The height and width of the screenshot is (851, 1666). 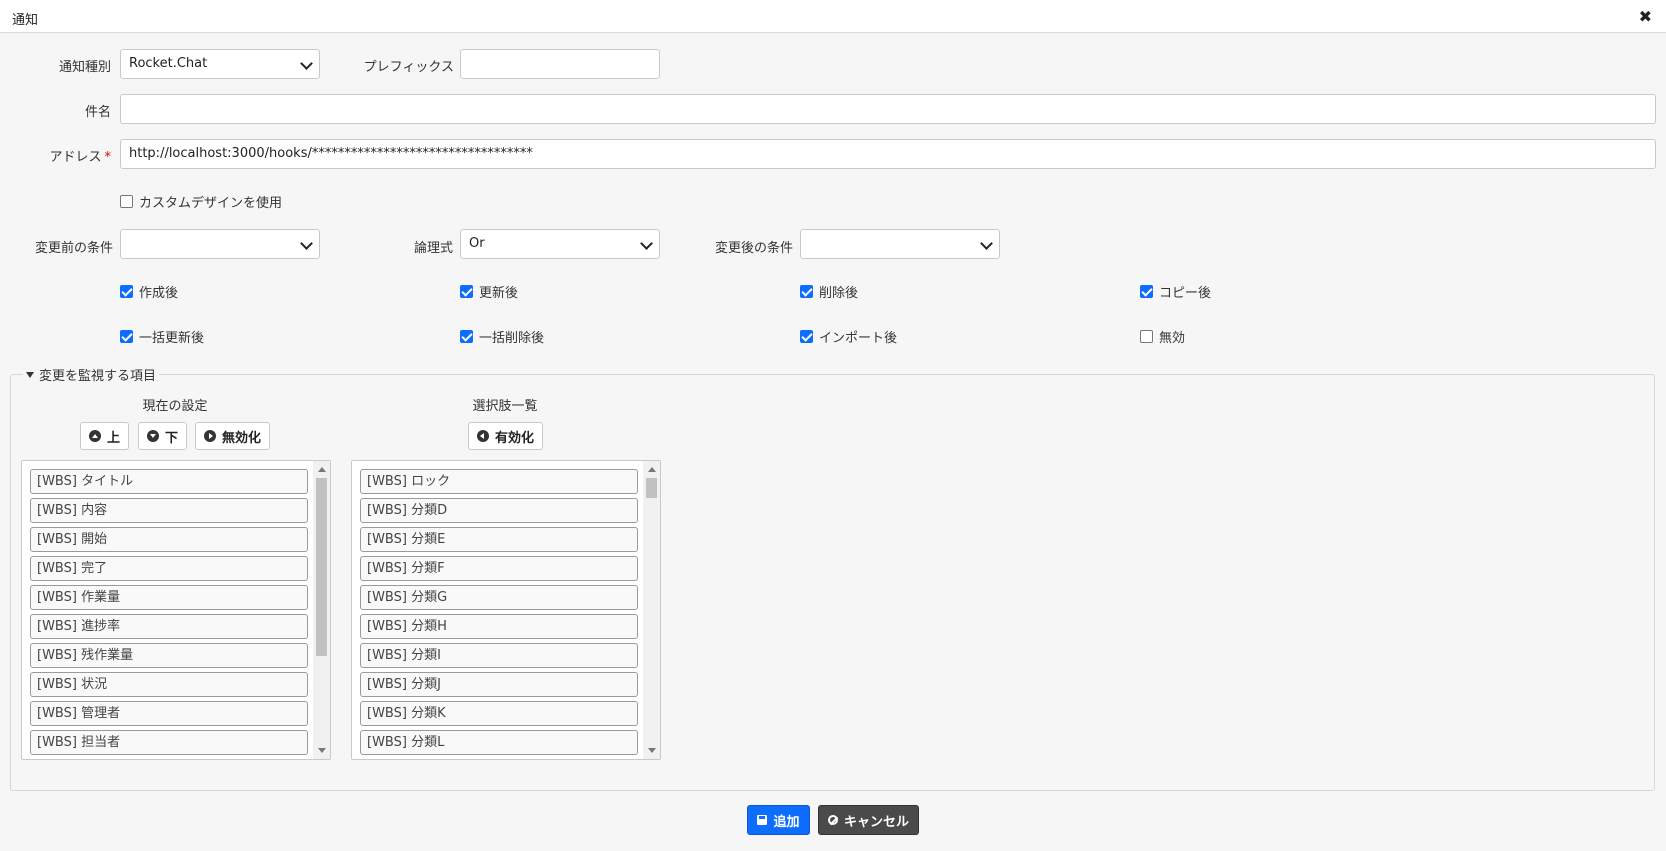 I want to click on trigger-updated-checkbox: 更新後, so click(x=489, y=291).